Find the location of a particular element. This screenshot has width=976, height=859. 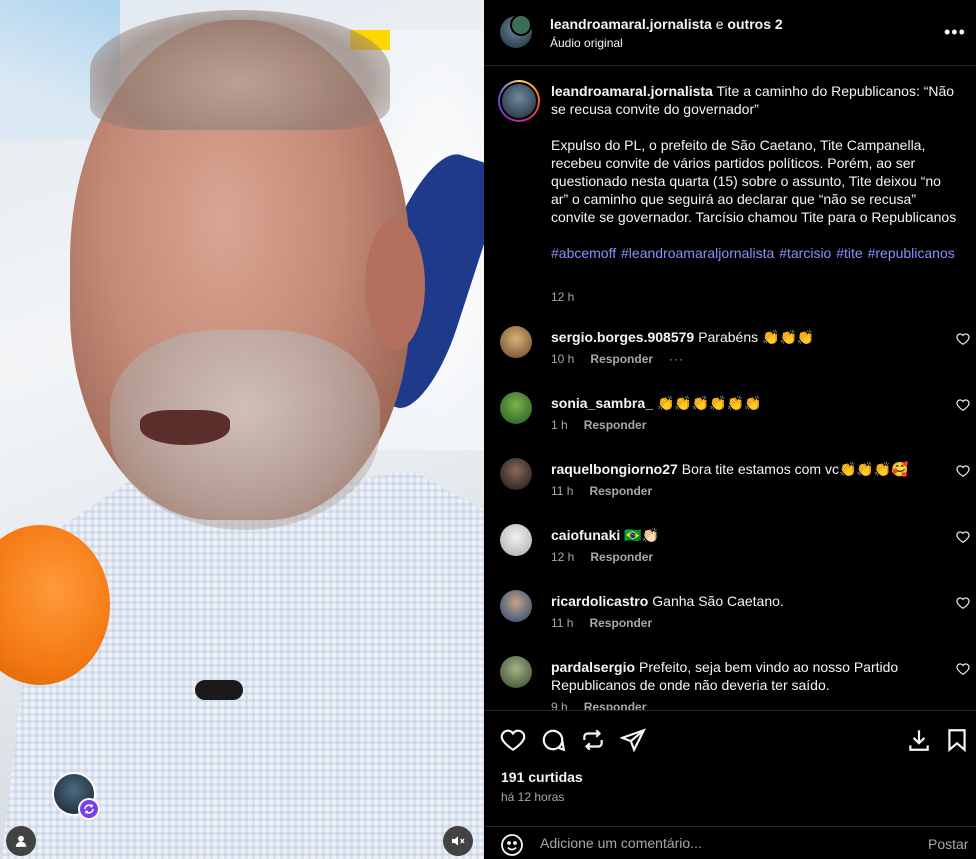

comment-composer: Postar is located at coordinates (730, 842).